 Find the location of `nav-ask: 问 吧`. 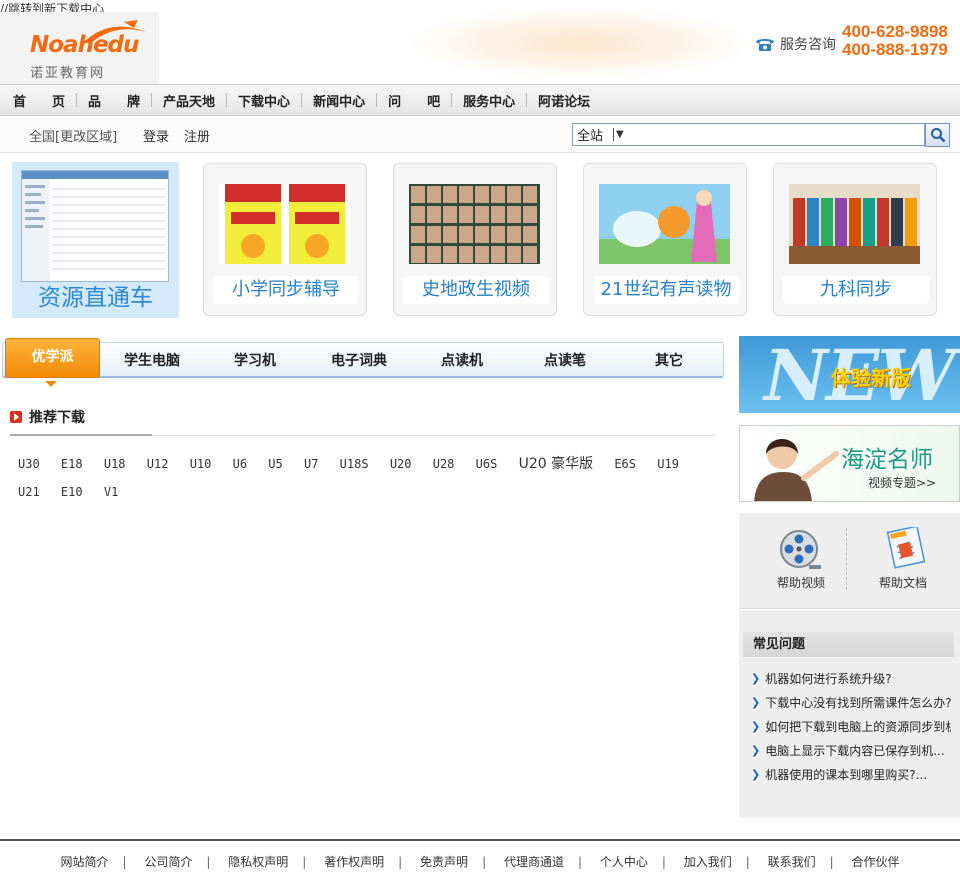

nav-ask: 问 吧 is located at coordinates (414, 100).